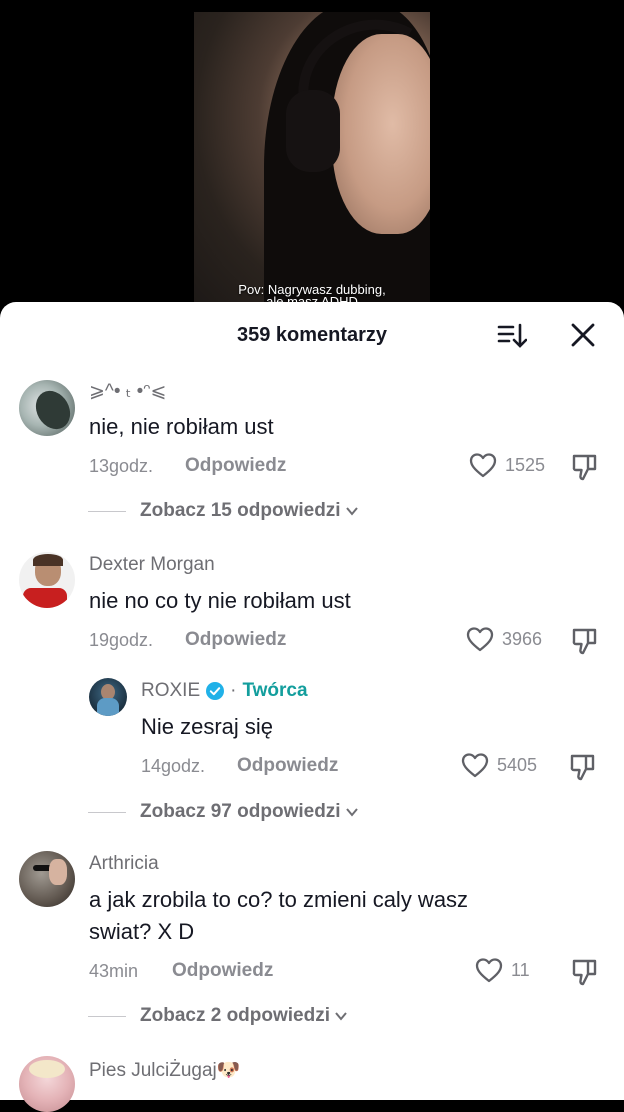 The height and width of the screenshot is (1112, 624). What do you see at coordinates (121, 640) in the screenshot?
I see `comment-time: 19godz.` at bounding box center [121, 640].